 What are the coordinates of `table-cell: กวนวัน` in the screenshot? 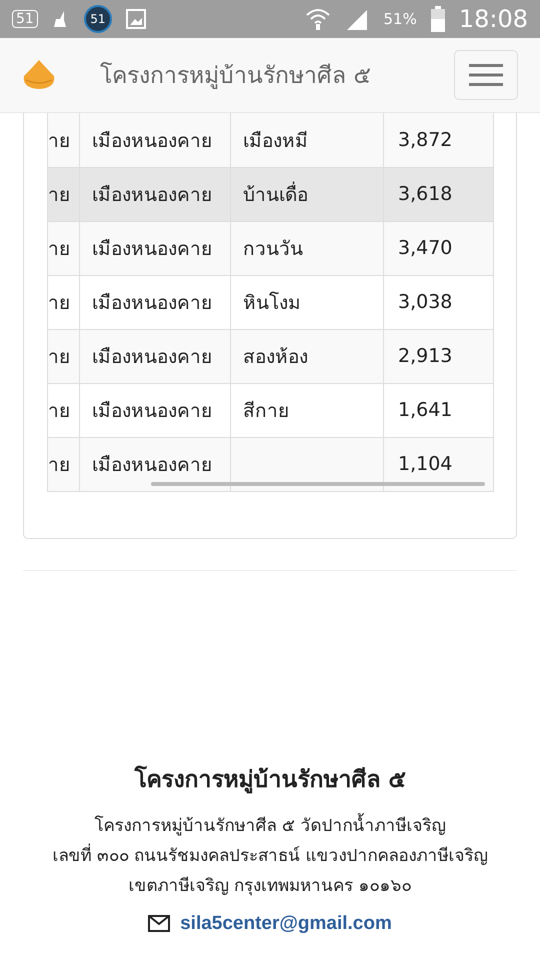 It's located at (273, 249).